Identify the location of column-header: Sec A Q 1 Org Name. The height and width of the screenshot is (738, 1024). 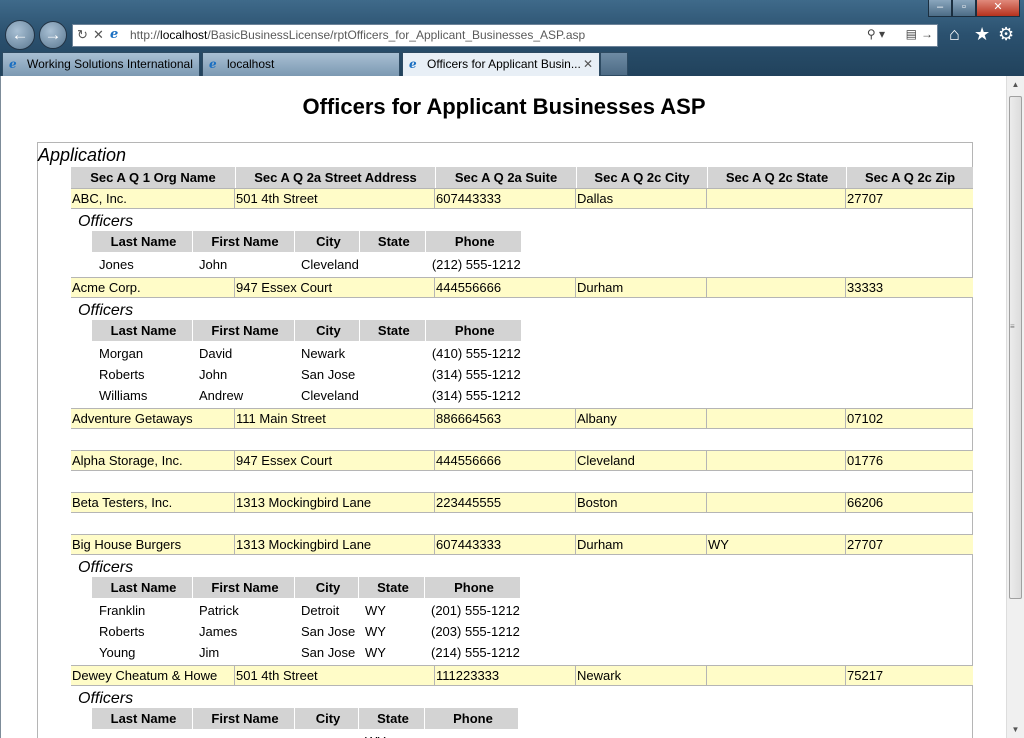
(153, 177).